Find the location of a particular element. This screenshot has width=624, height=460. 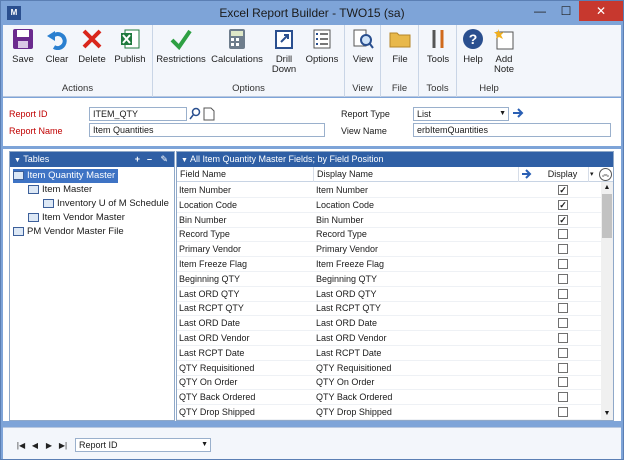

display-name-cell: Primary Vendor is located at coordinates (416, 249).